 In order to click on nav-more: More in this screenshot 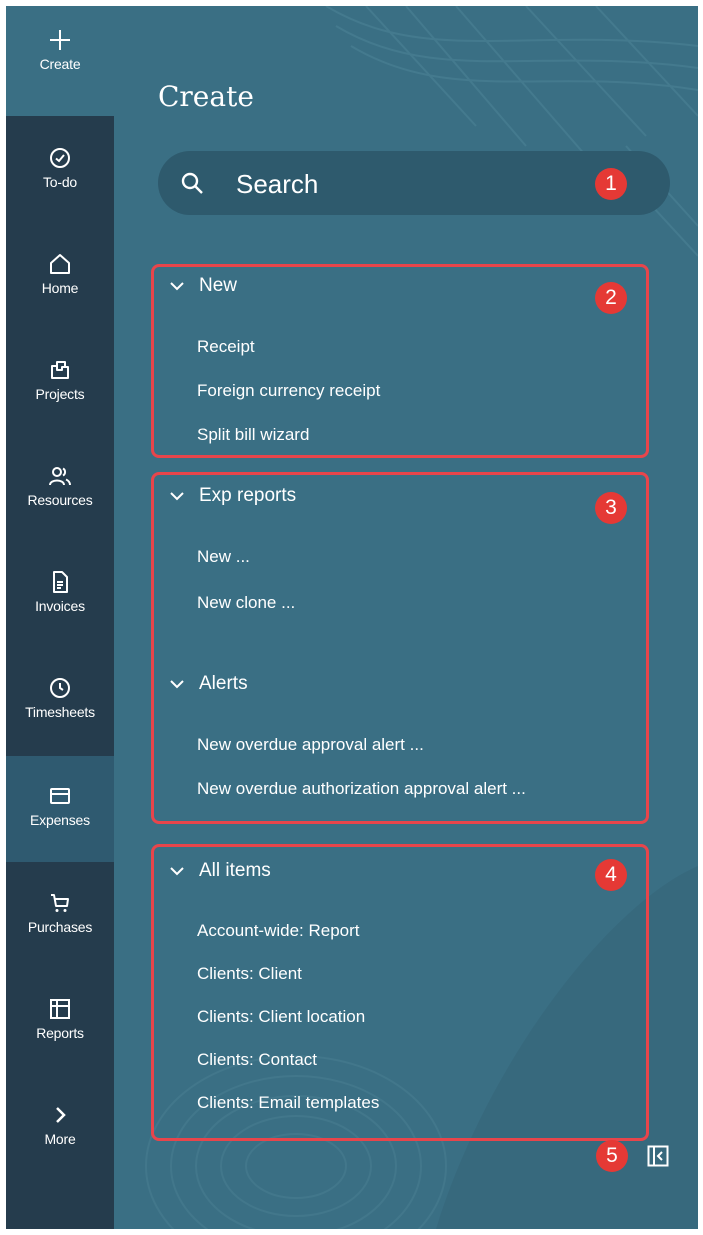, I will do `click(60, 1128)`.